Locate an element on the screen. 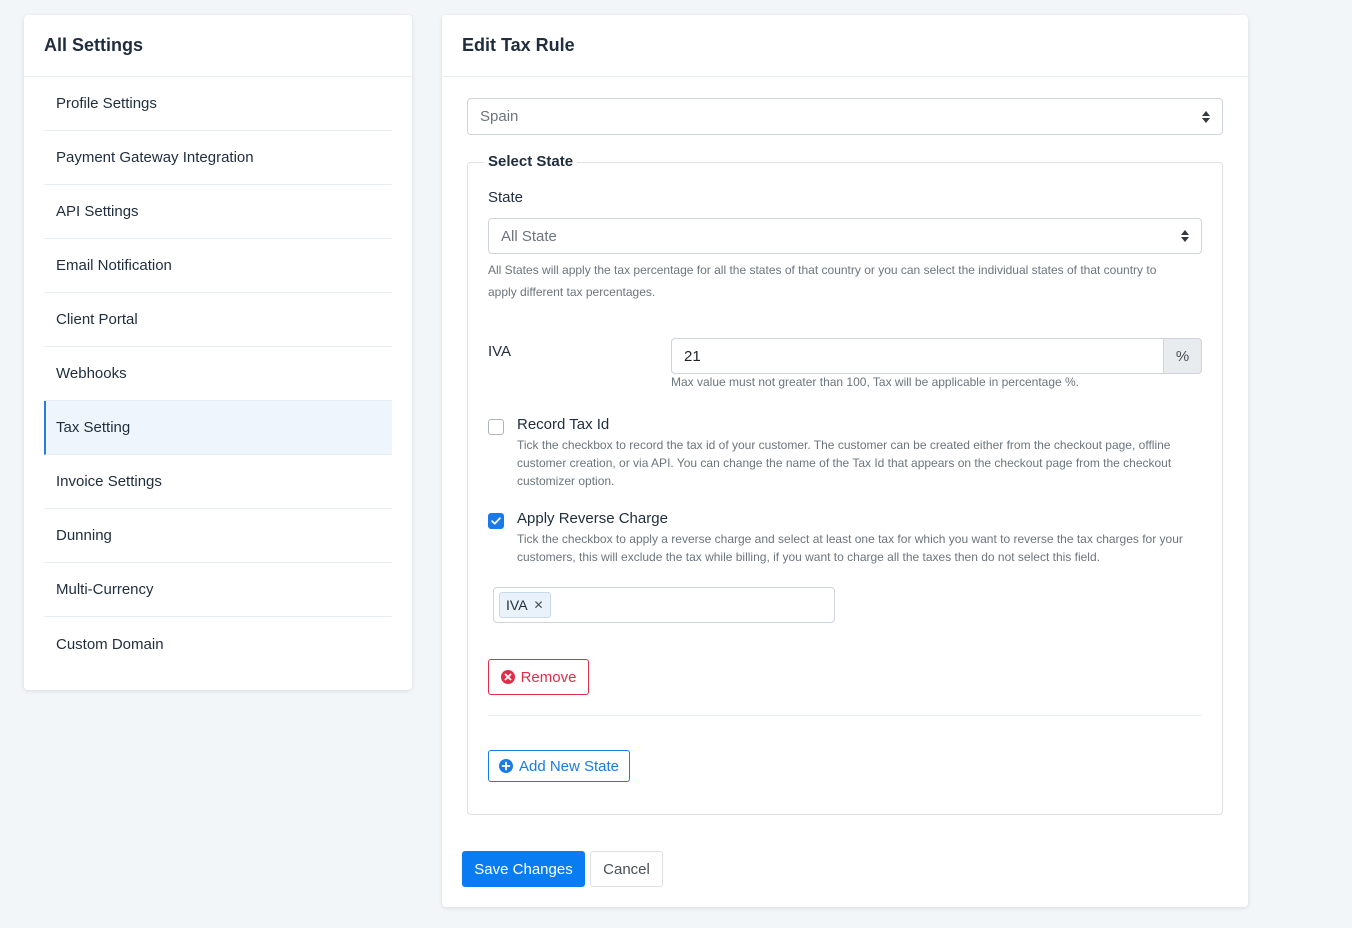 The width and height of the screenshot is (1352, 928). selected-tax-tag: IVA ✕ is located at coordinates (525, 605).